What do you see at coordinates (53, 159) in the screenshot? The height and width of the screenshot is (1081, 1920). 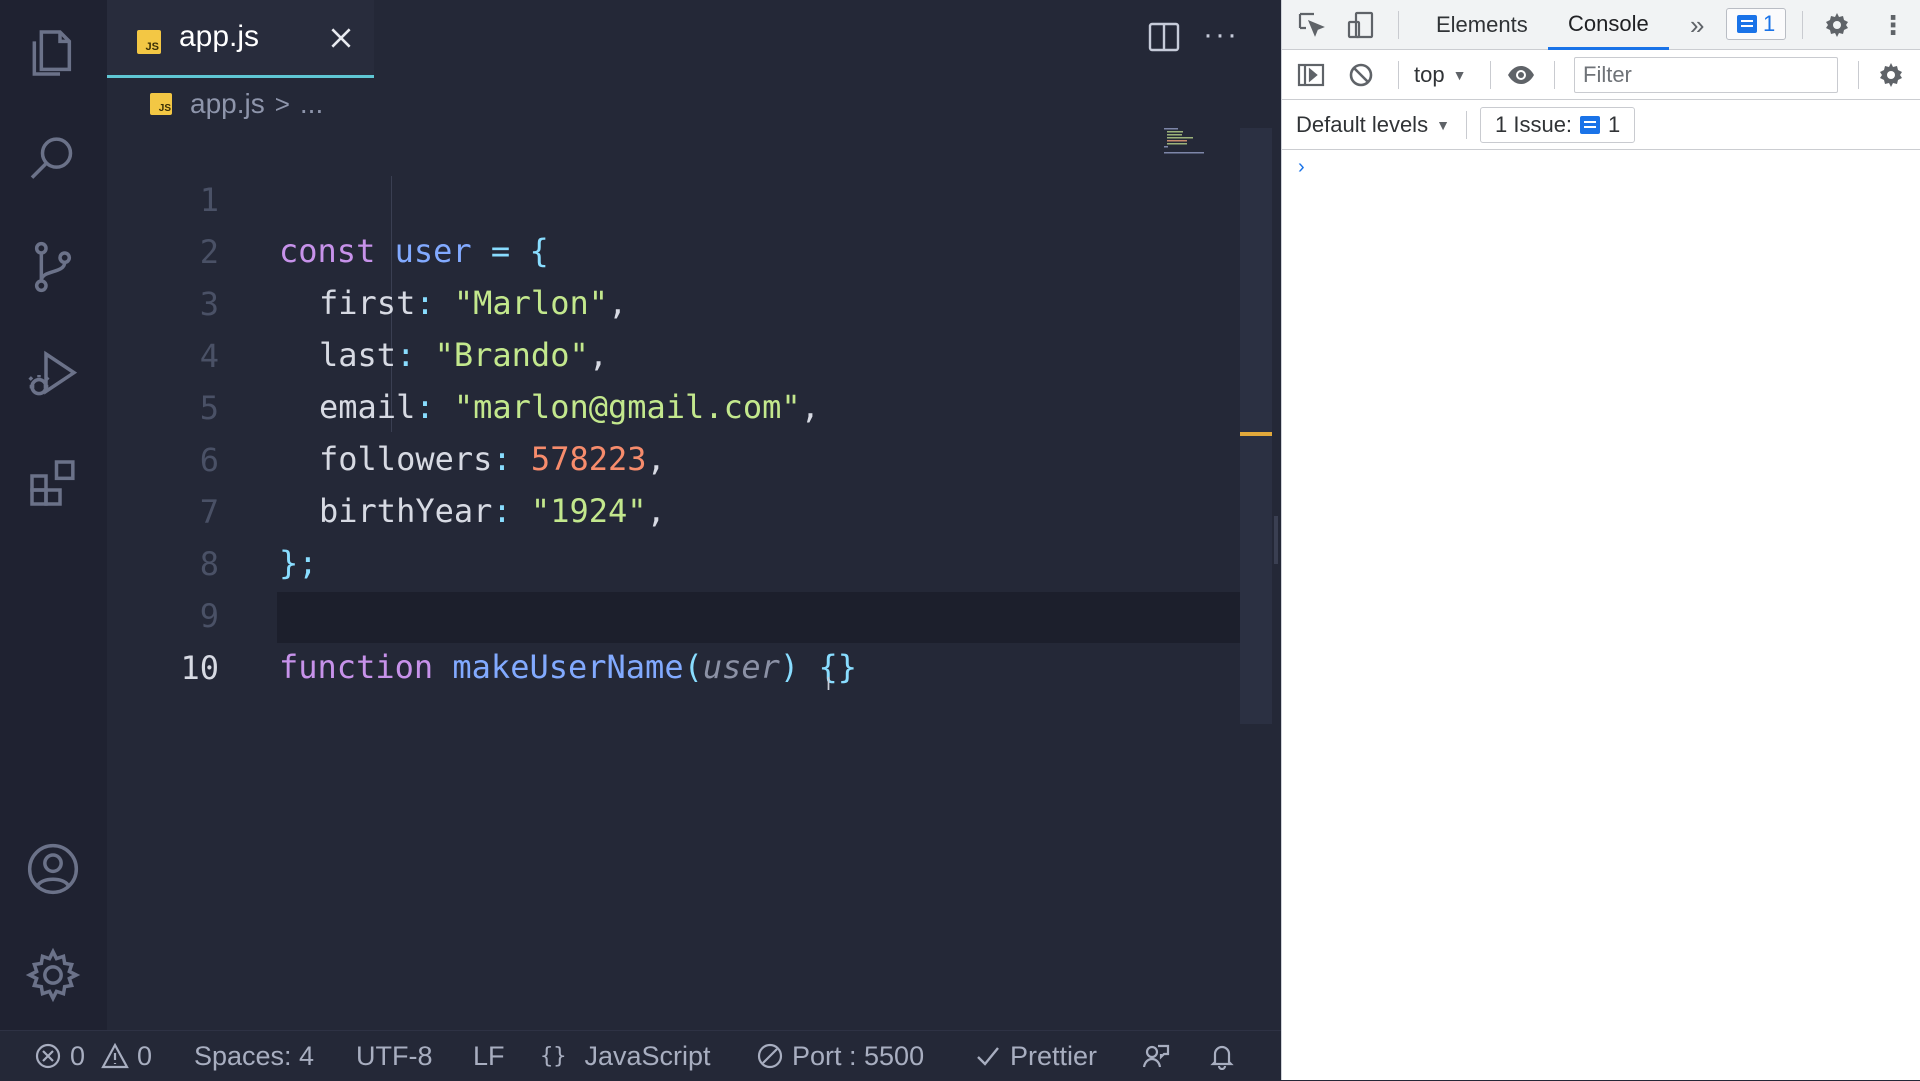 I see `search-icon` at bounding box center [53, 159].